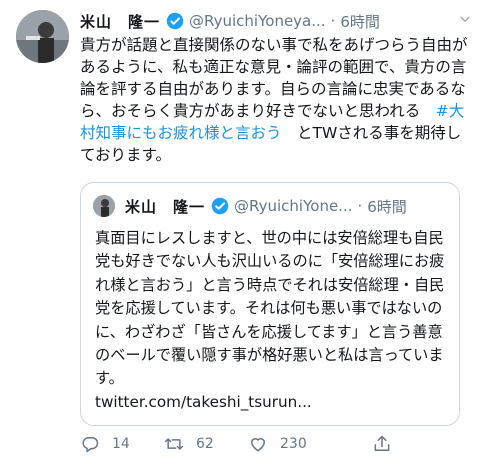 This screenshot has height=468, width=480. I want to click on author-name: 米山 隆一, so click(120, 21).